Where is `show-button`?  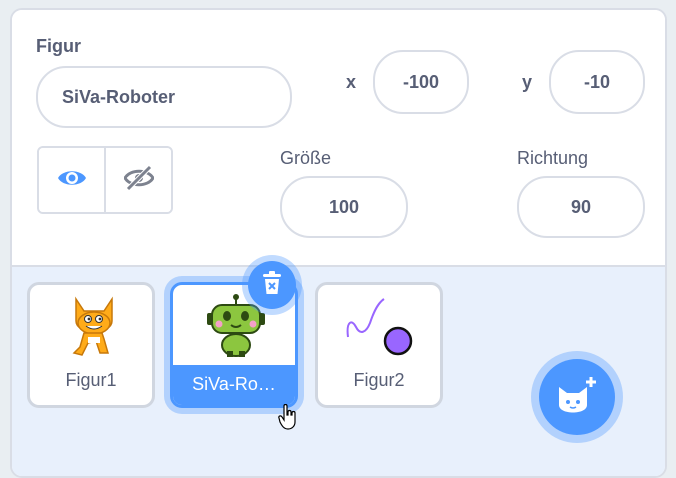
show-button is located at coordinates (71, 180).